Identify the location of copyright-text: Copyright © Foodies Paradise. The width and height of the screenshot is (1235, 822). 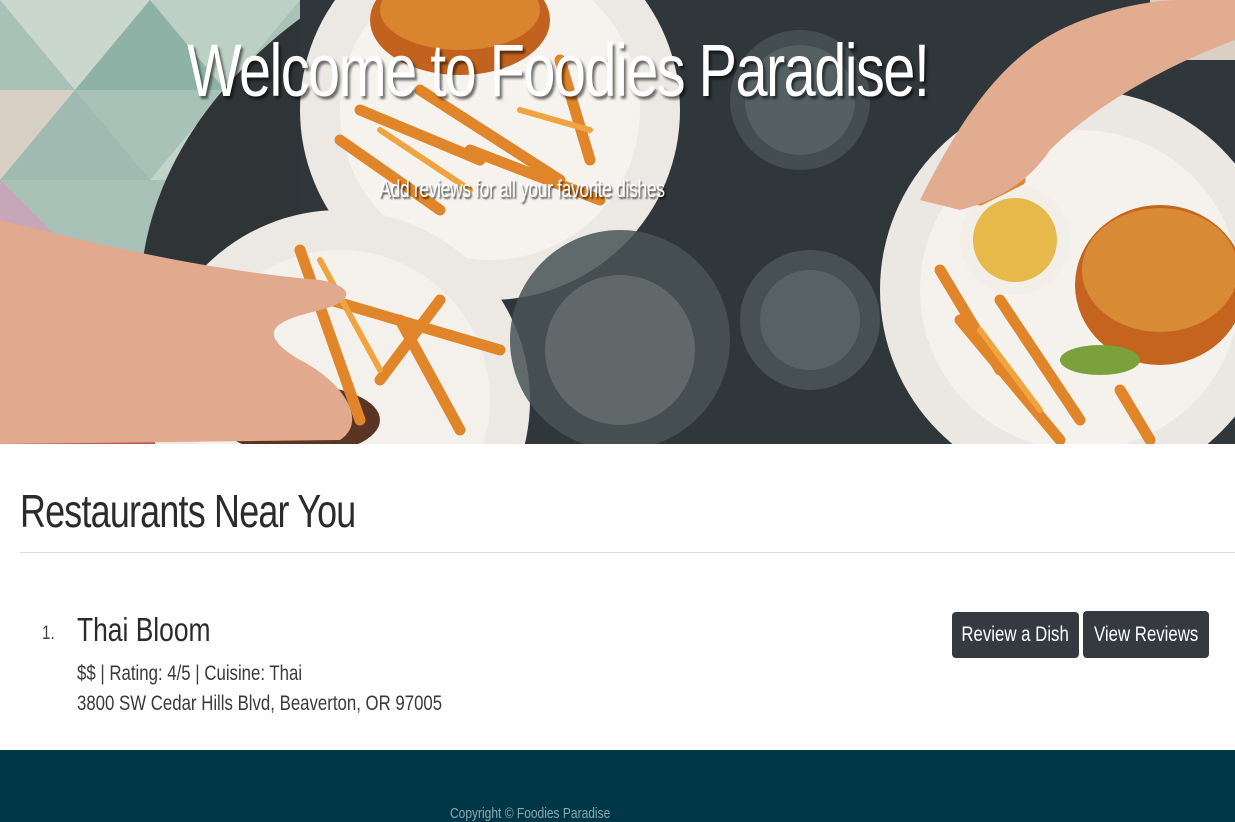
(530, 813).